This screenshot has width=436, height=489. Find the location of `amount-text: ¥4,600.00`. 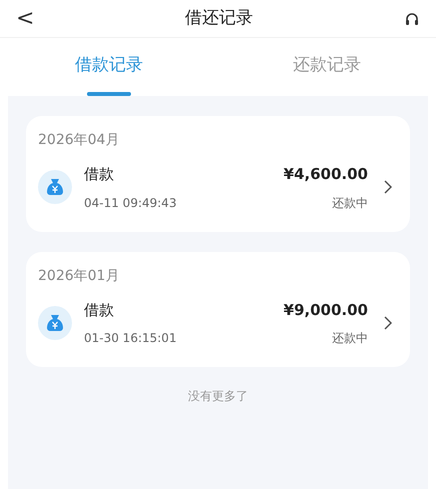

amount-text: ¥4,600.00 is located at coordinates (326, 174).